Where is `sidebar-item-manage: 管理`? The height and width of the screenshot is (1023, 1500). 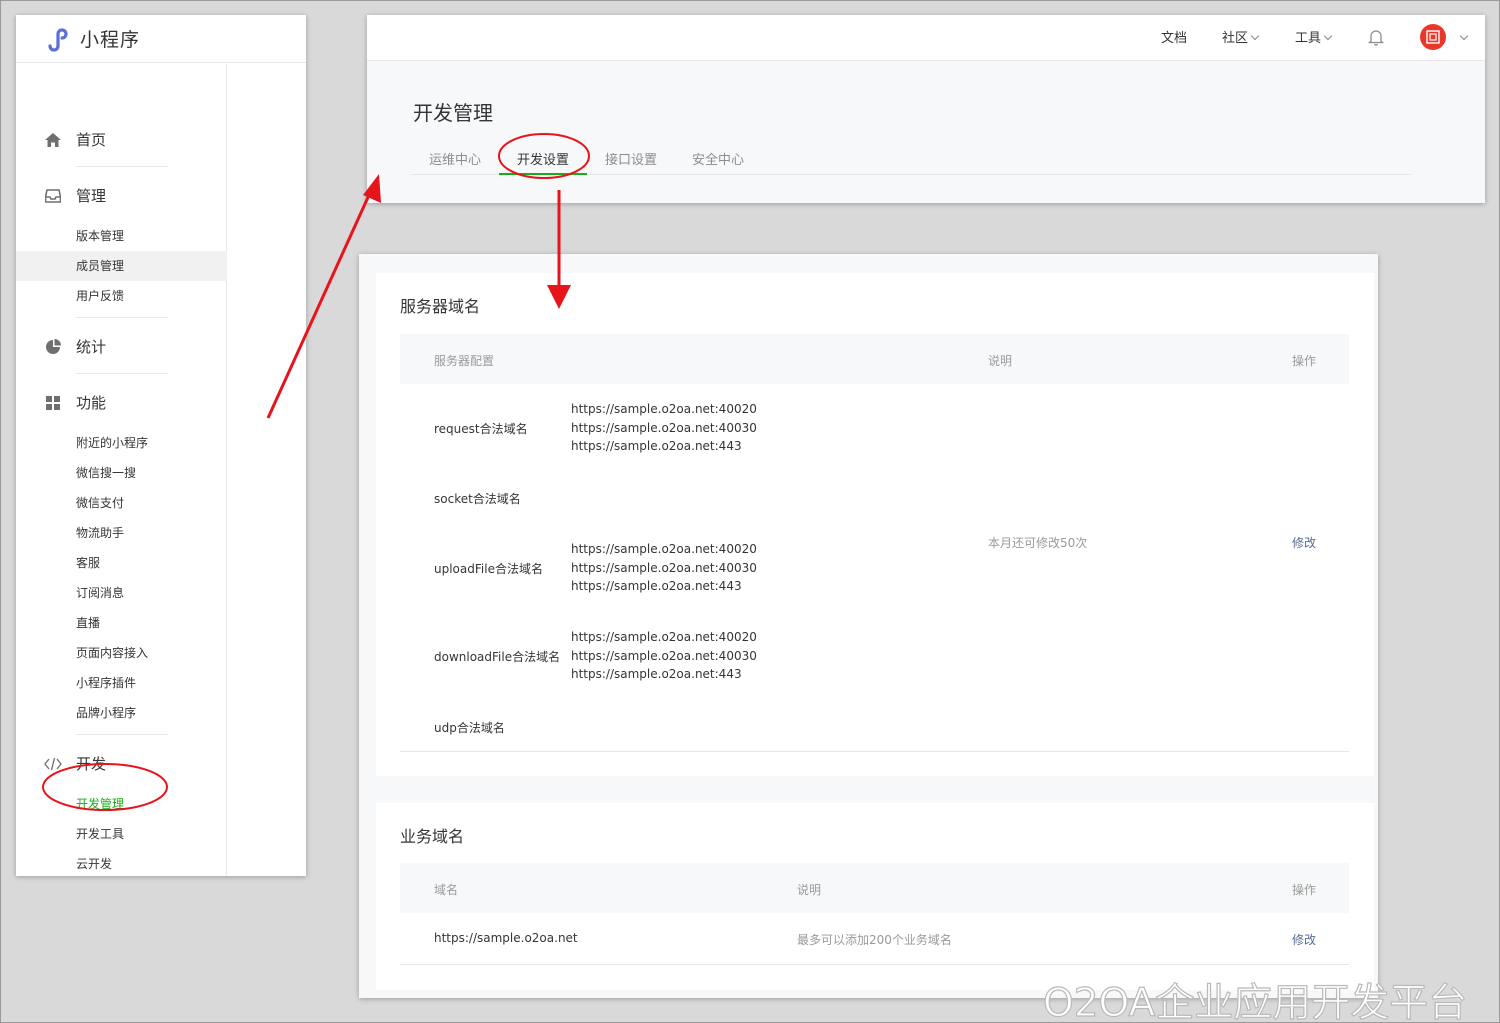 sidebar-item-manage: 管理 is located at coordinates (75, 195).